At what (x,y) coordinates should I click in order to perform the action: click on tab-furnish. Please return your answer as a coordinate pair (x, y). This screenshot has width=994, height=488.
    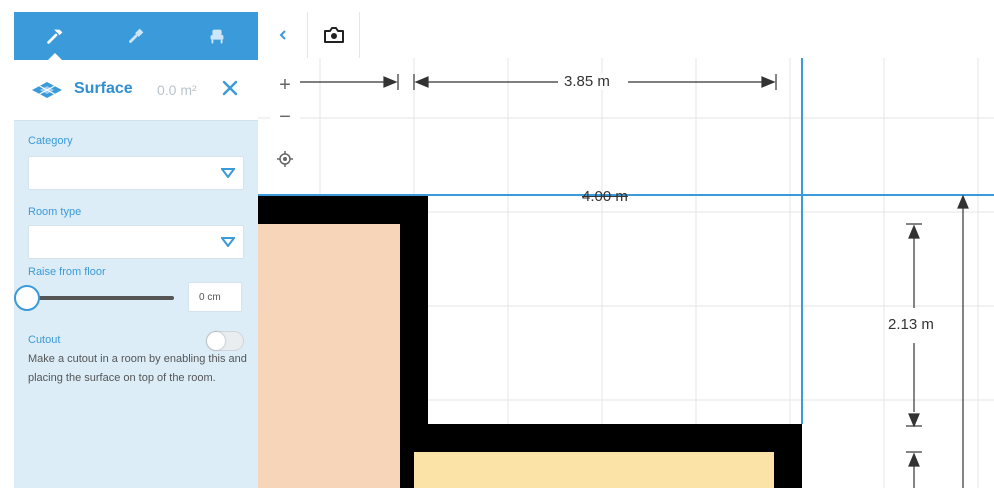
    Looking at the image, I should click on (216, 36).